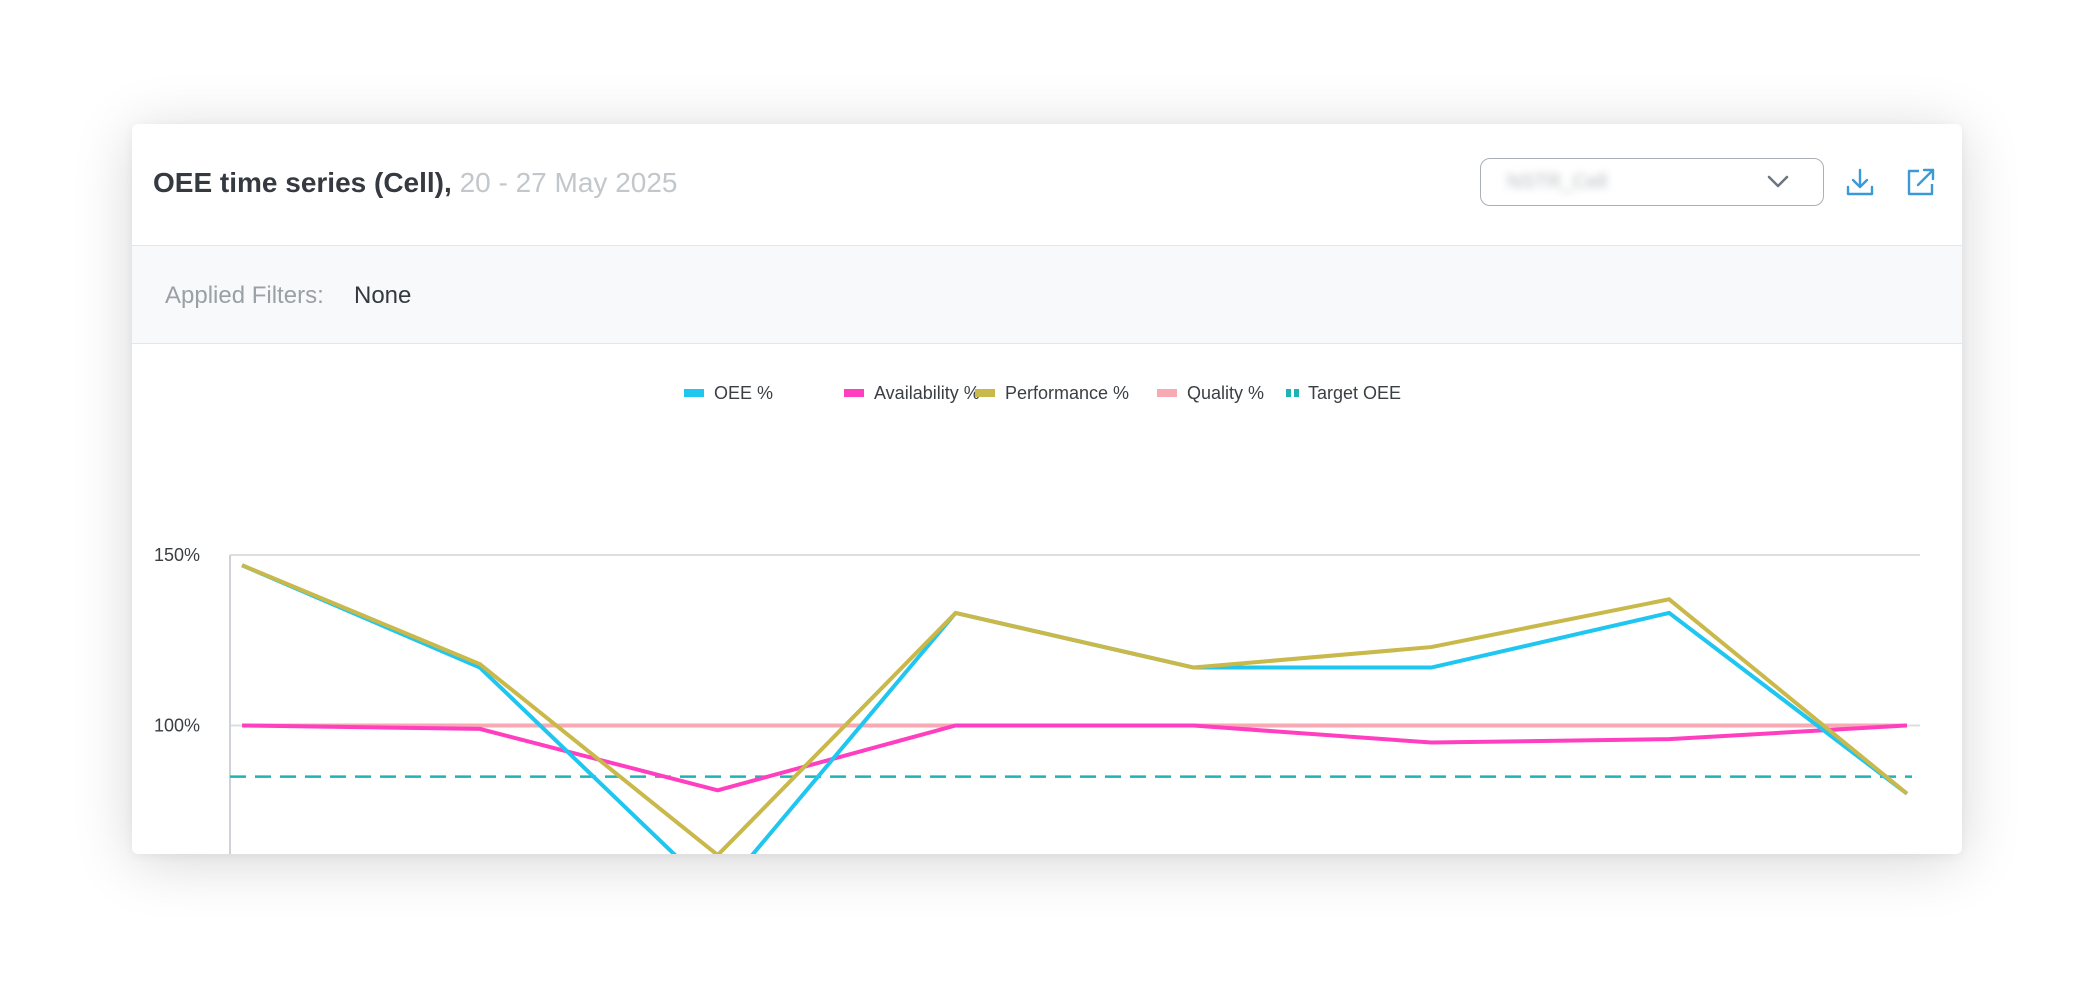 This screenshot has width=2094, height=994. I want to click on external-link-icon, so click(1921, 182).